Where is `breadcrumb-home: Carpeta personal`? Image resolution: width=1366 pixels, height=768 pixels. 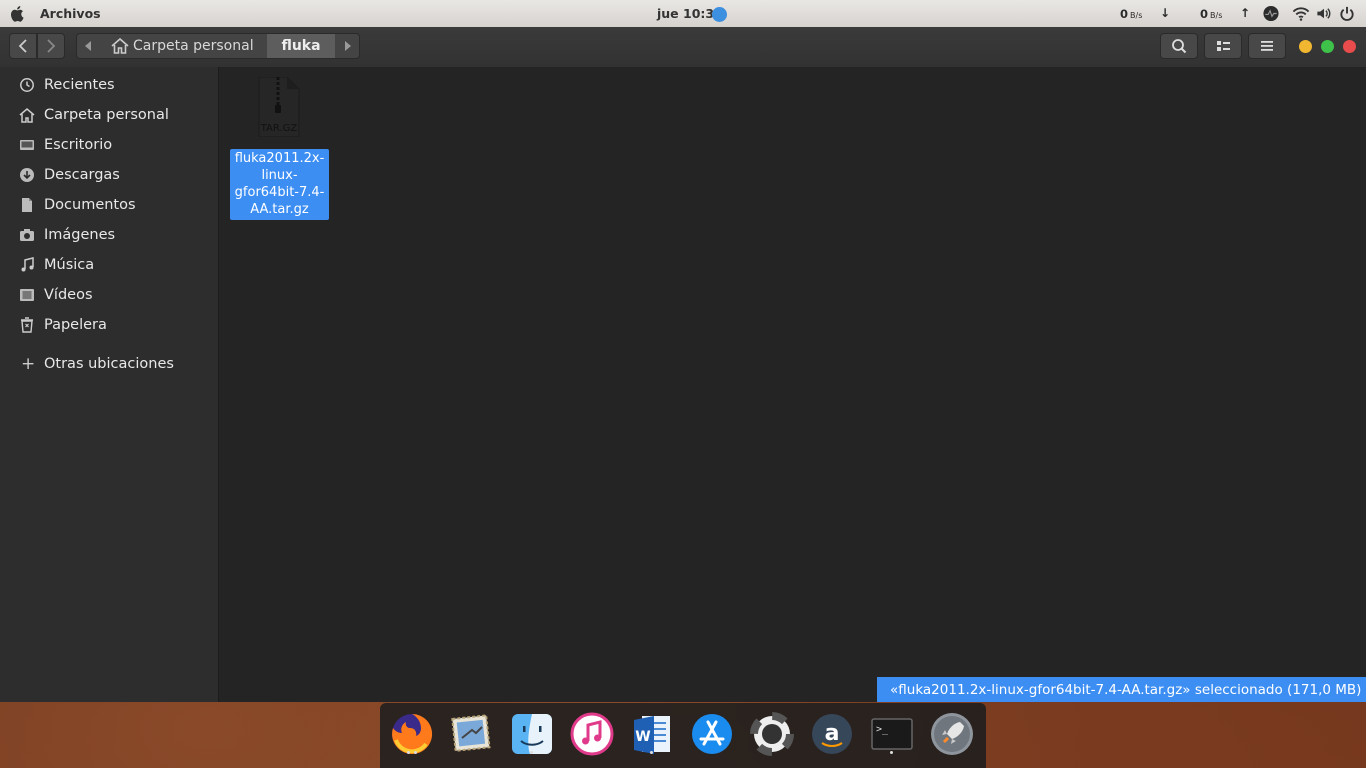
breadcrumb-home: Carpeta personal is located at coordinates (185, 46).